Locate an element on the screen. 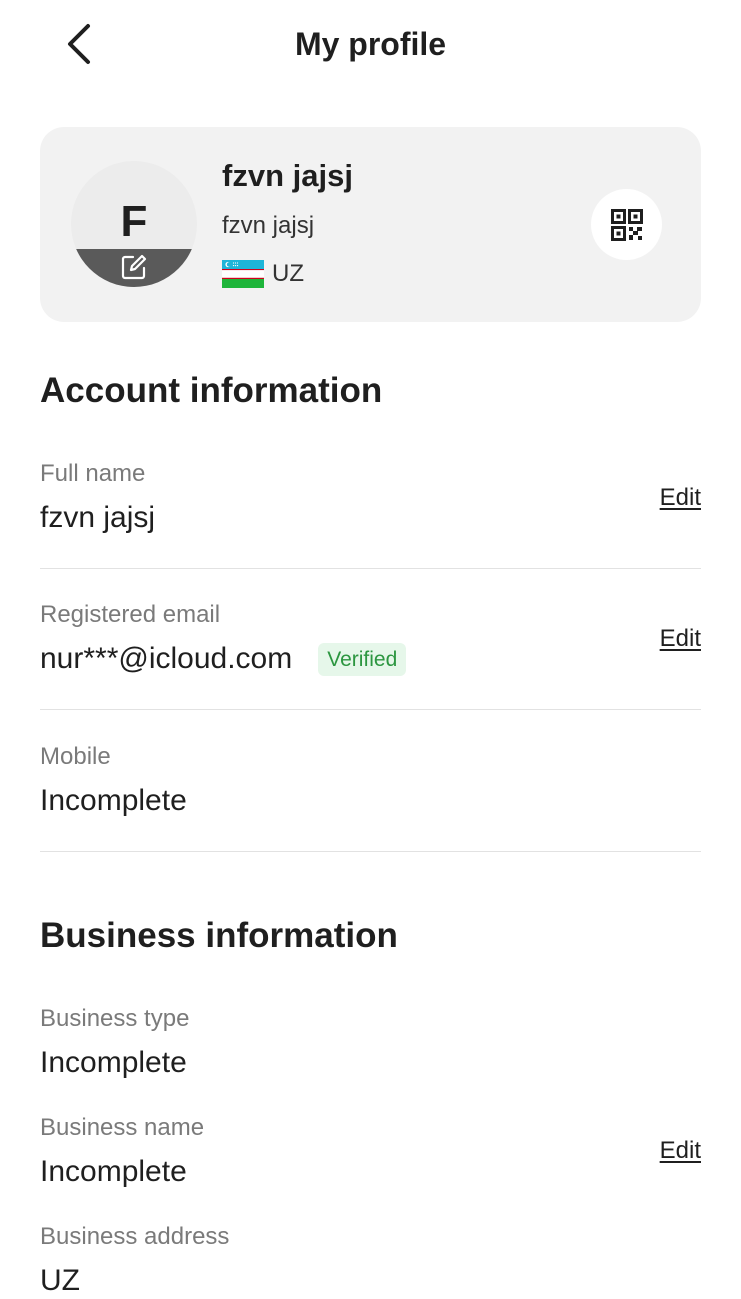  country-code: UZ is located at coordinates (288, 273).